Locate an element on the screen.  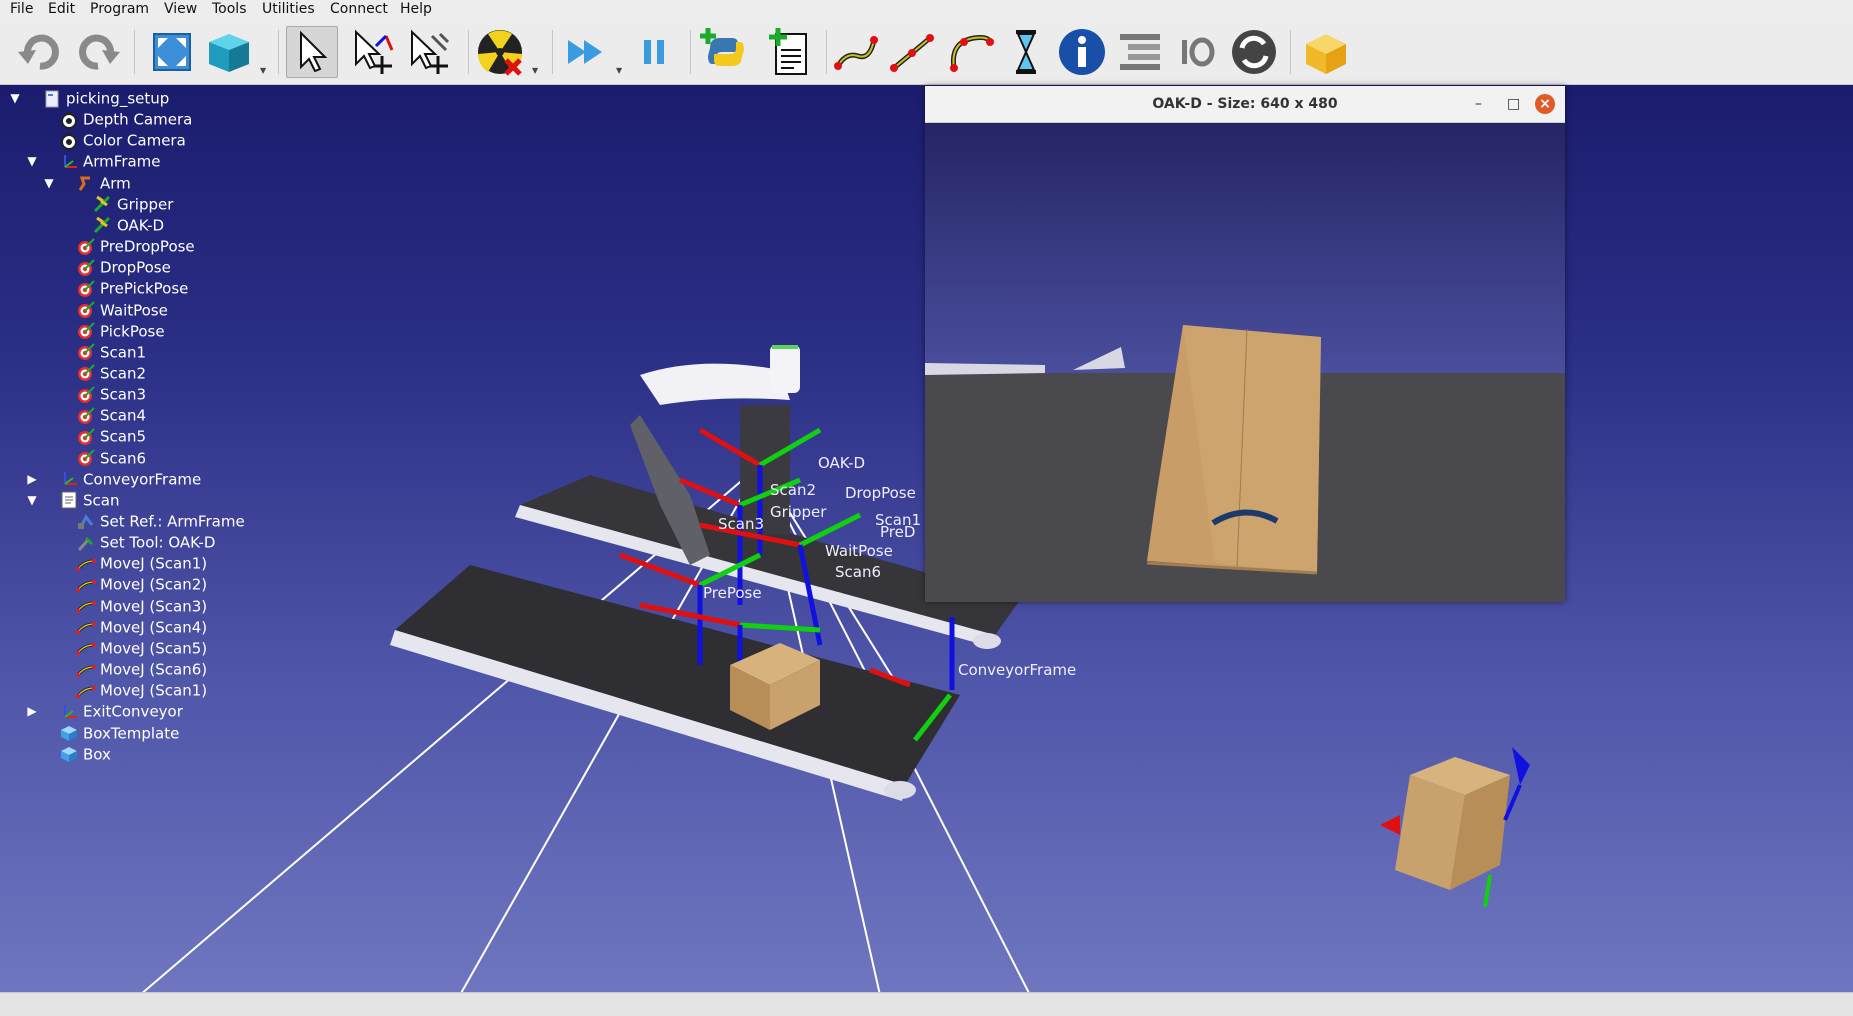
redo-button is located at coordinates (98, 52).